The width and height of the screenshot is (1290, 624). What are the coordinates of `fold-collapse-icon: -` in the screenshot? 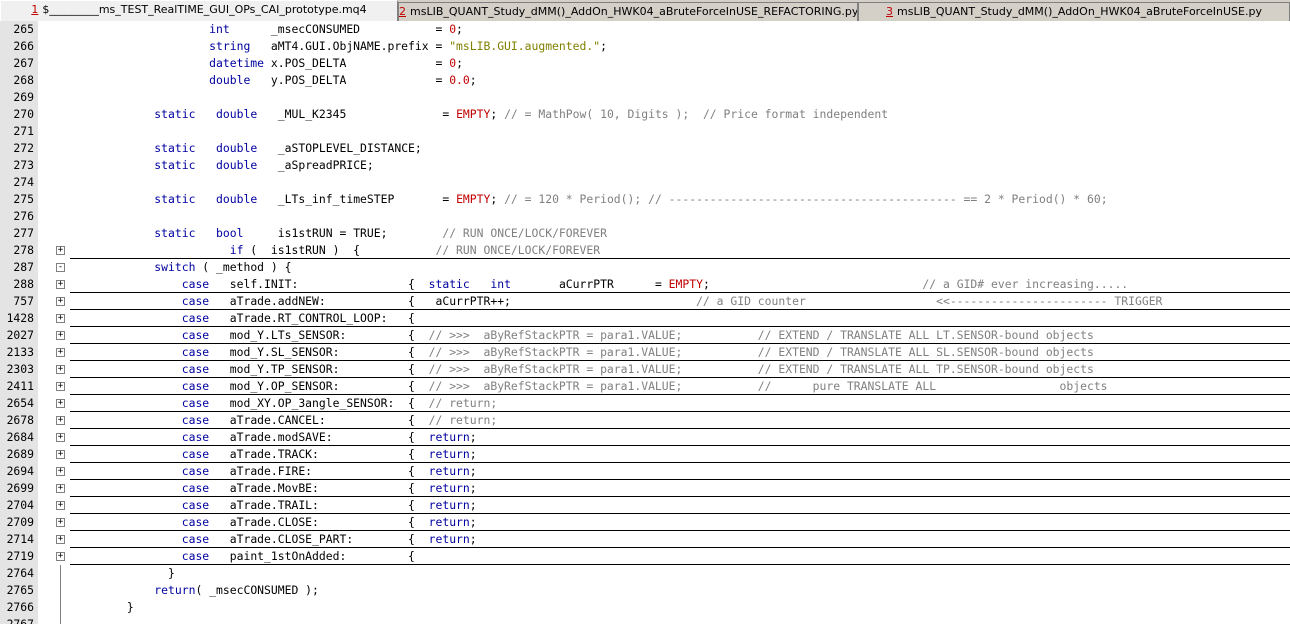 It's located at (60, 267).